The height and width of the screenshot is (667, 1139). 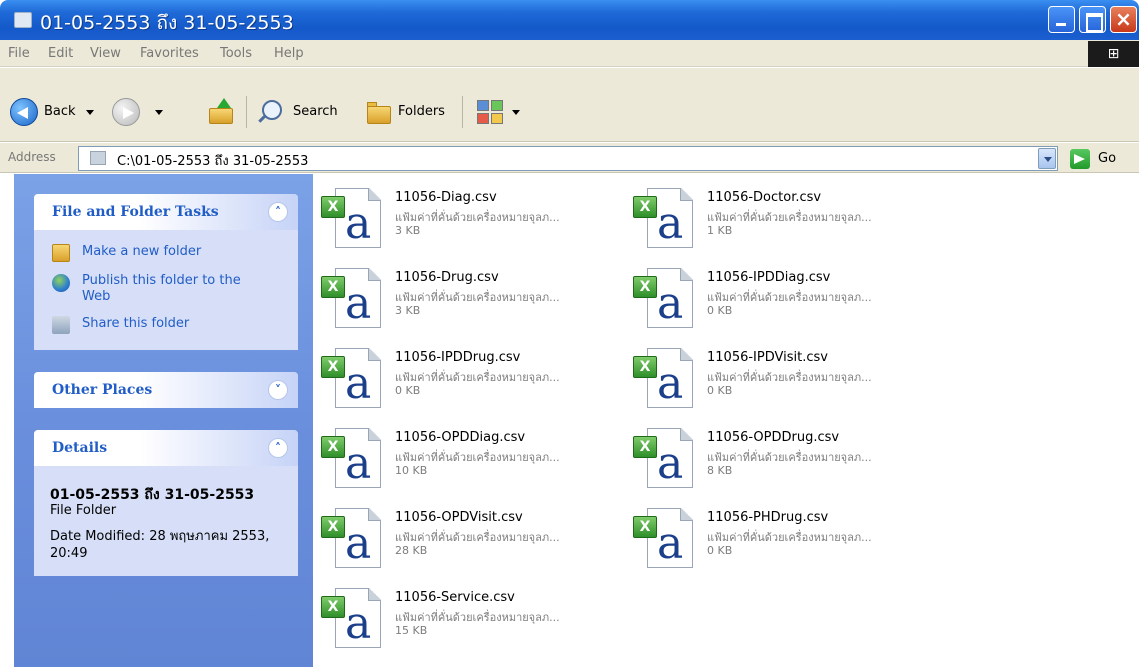 I want to click on file-name: 11056-IPDDrug.csv, so click(x=458, y=357).